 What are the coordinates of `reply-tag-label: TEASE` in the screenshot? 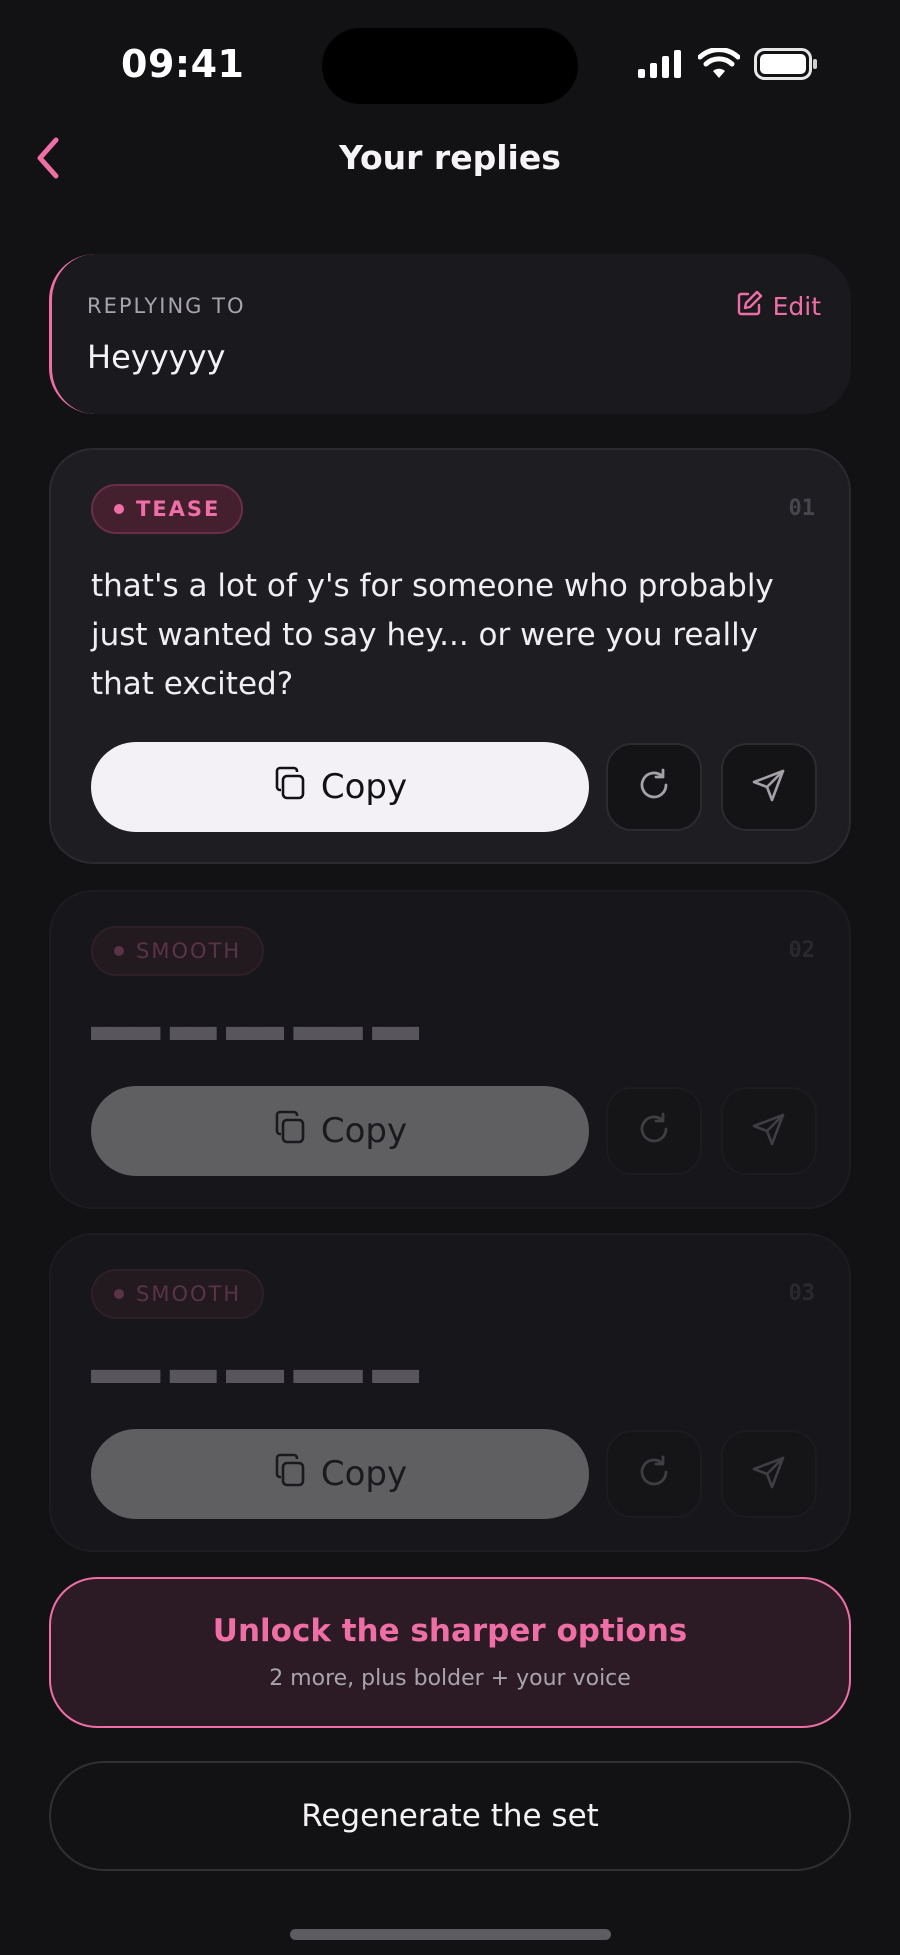 It's located at (178, 509).